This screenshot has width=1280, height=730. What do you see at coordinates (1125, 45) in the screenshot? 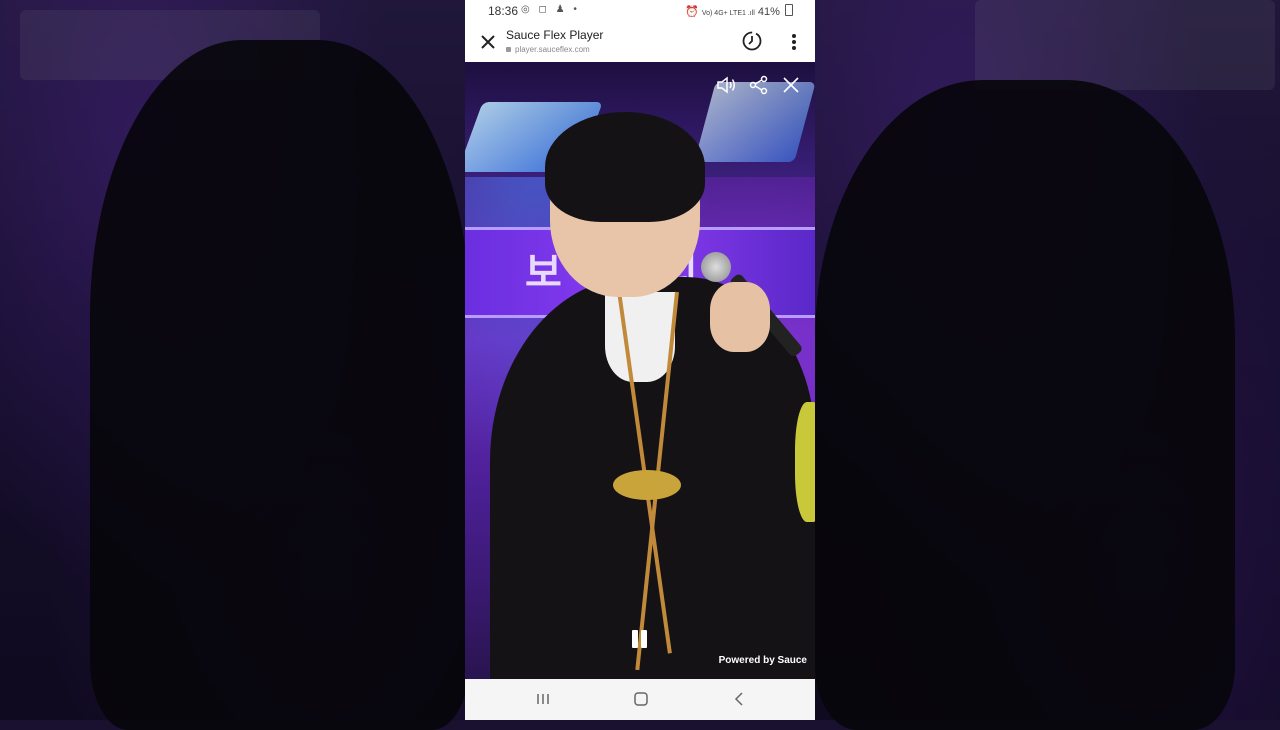
I see `background-sign` at bounding box center [1125, 45].